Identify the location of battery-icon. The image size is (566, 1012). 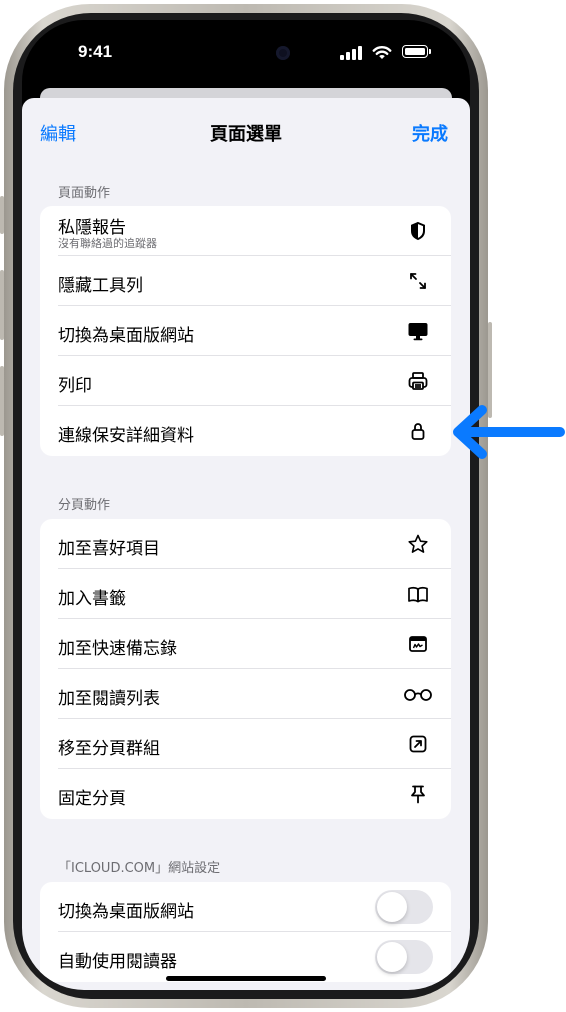
(416, 51).